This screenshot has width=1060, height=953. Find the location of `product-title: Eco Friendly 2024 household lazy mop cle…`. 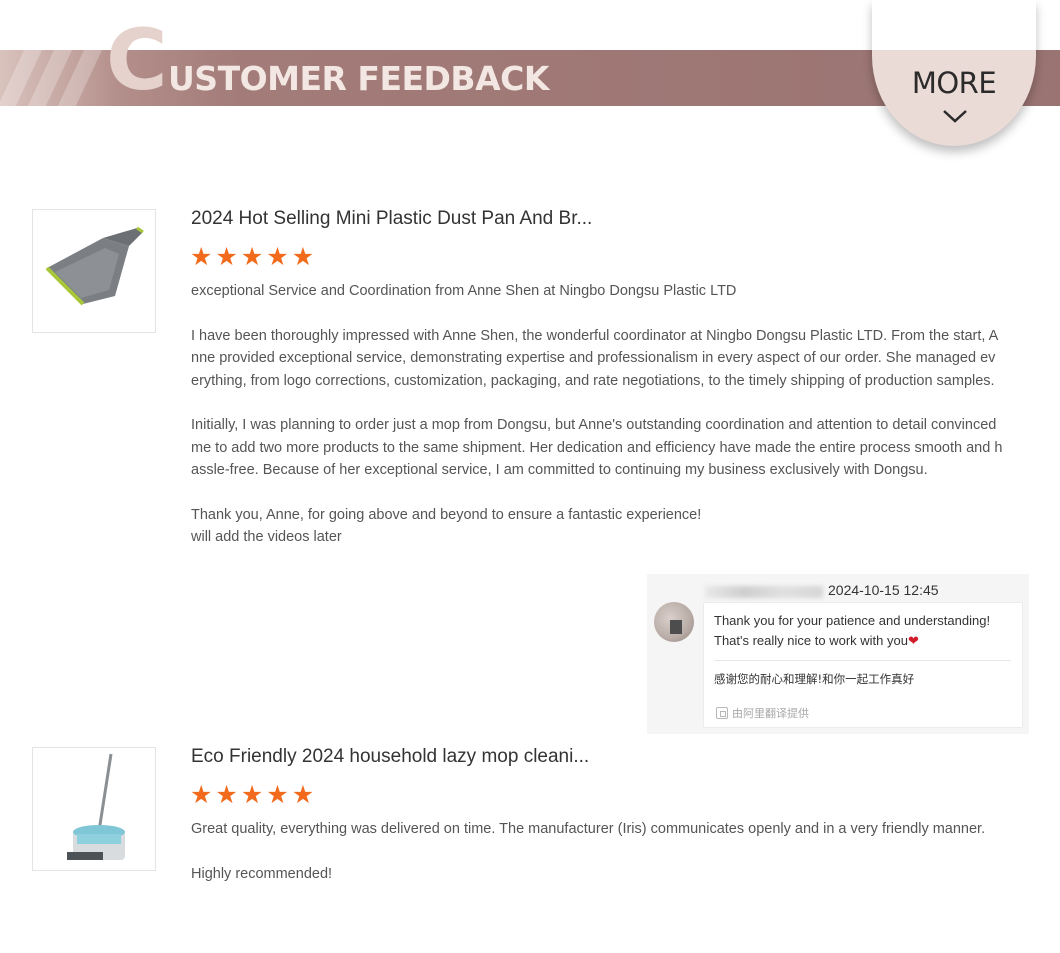

product-title: Eco Friendly 2024 household lazy mop cle… is located at coordinates (390, 757).